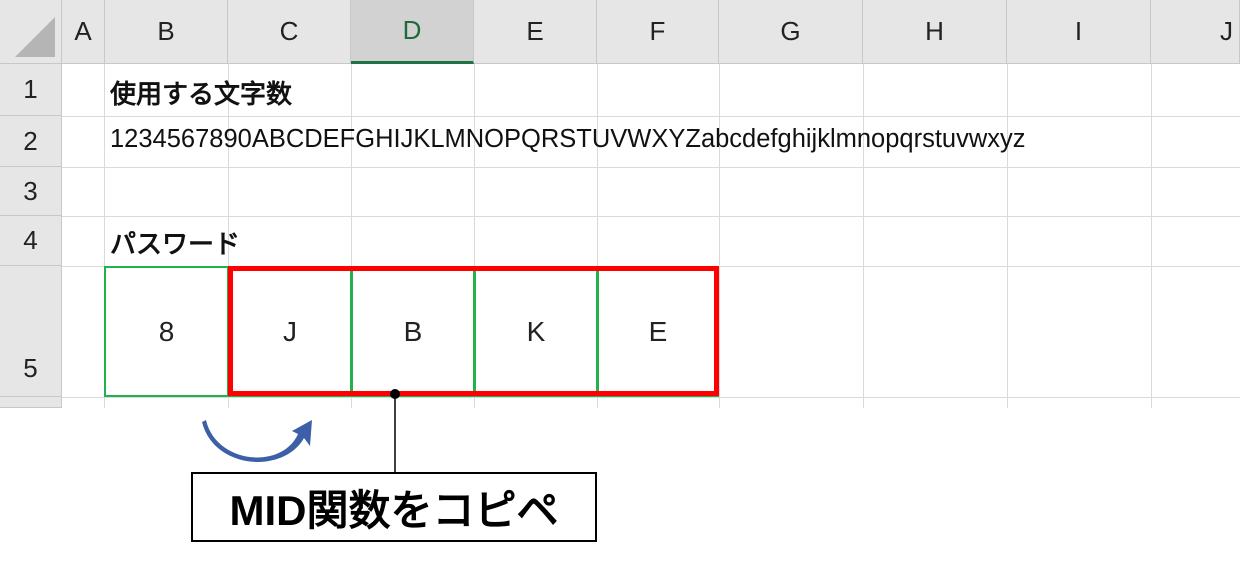 The image size is (1240, 562). Describe the element at coordinates (791, 32) in the screenshot. I see `column-header-g: G` at that location.